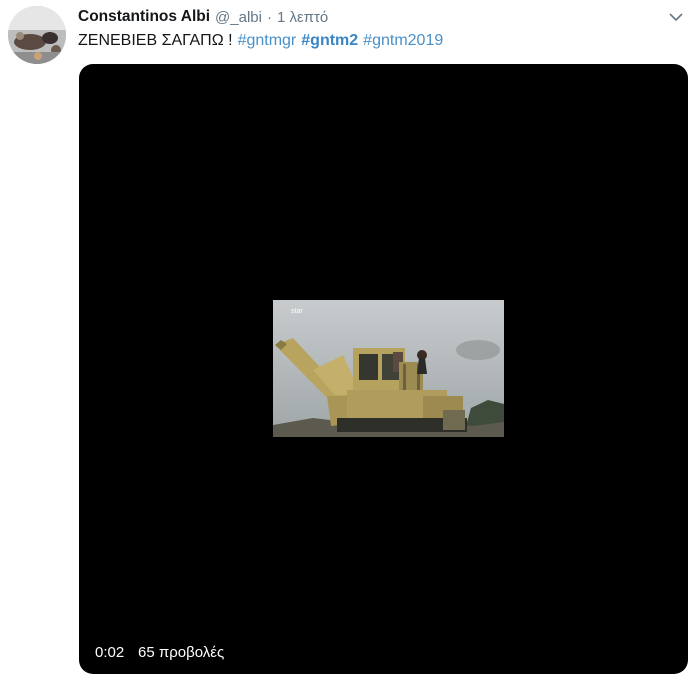 The height and width of the screenshot is (685, 700). I want to click on video-elapsed-badge: 0:02, so click(110, 652).